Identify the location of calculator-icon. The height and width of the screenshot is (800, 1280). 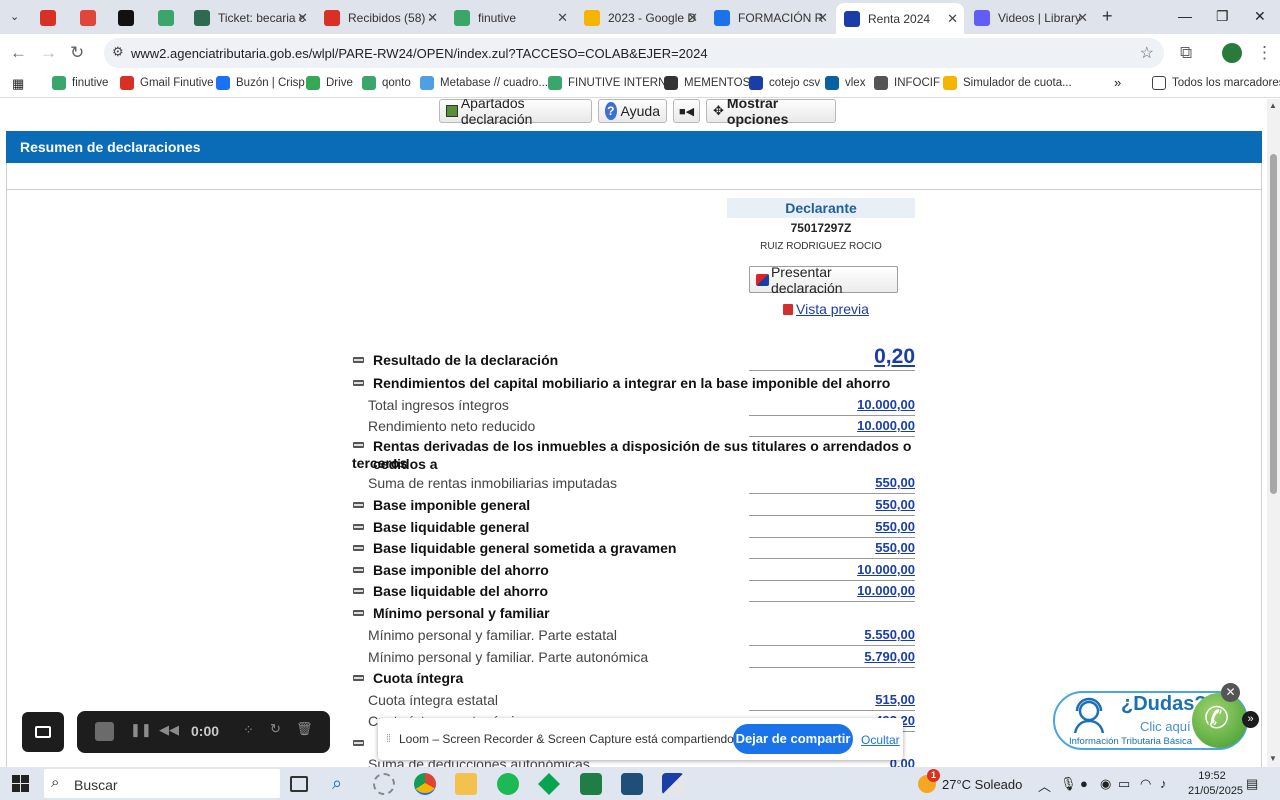
(632, 784).